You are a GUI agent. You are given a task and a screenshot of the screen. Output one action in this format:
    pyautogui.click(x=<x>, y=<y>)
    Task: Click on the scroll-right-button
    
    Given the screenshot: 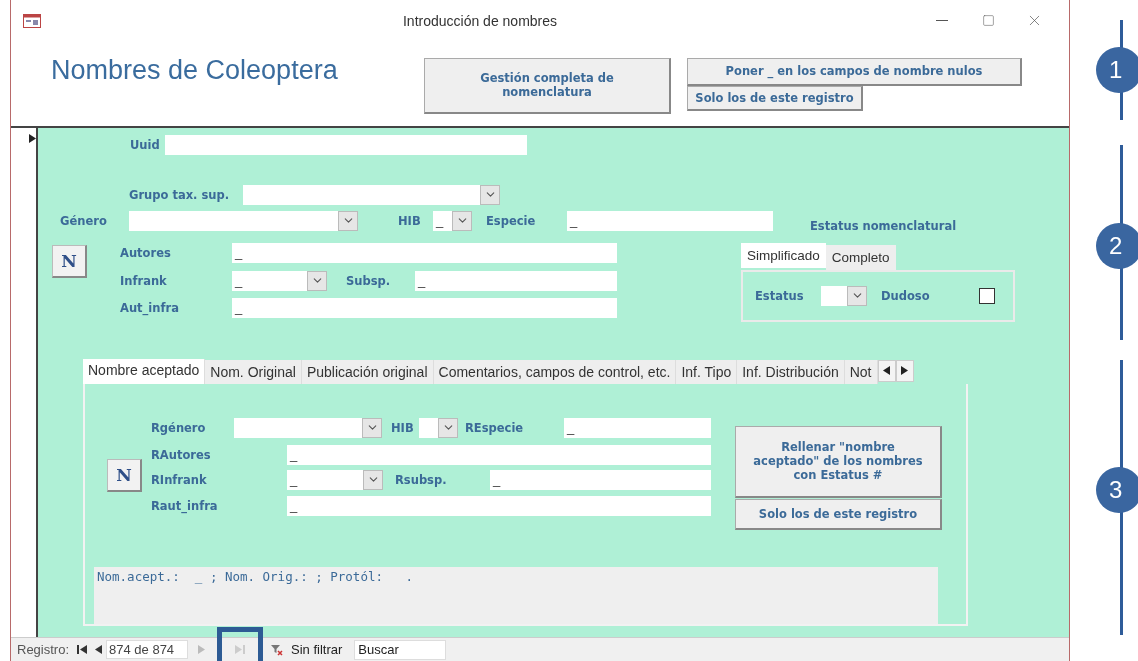 What is the action you would take?
    pyautogui.click(x=904, y=370)
    